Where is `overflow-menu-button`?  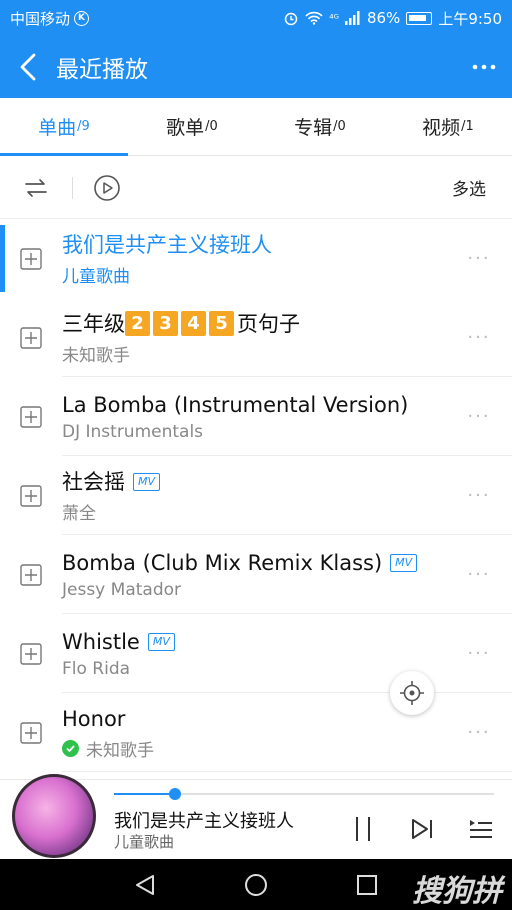 overflow-menu-button is located at coordinates (484, 67).